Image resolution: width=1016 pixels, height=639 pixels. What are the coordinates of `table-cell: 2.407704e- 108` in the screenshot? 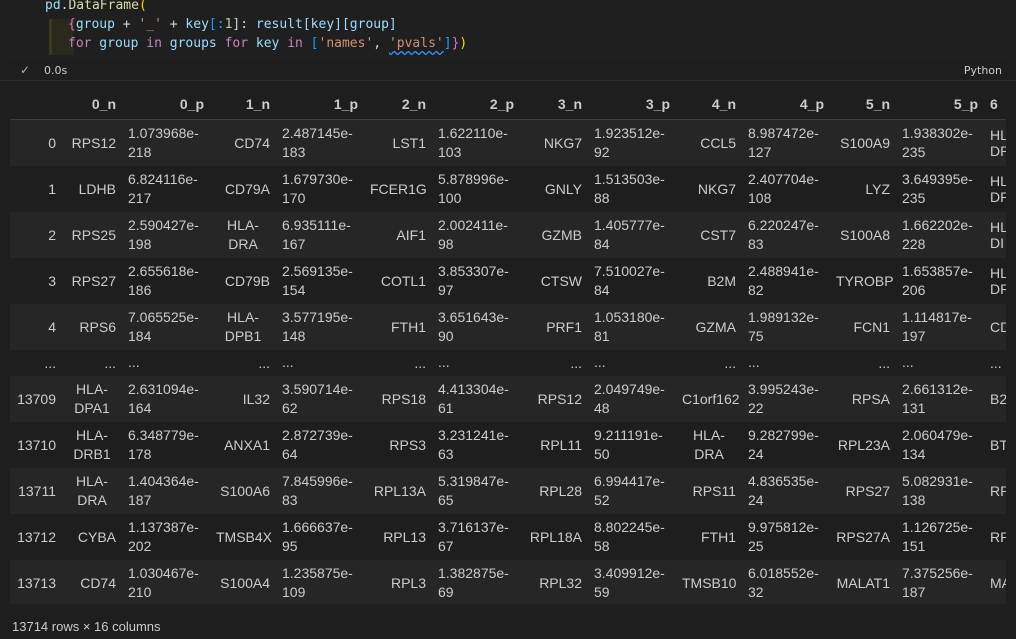 It's located at (783, 188).